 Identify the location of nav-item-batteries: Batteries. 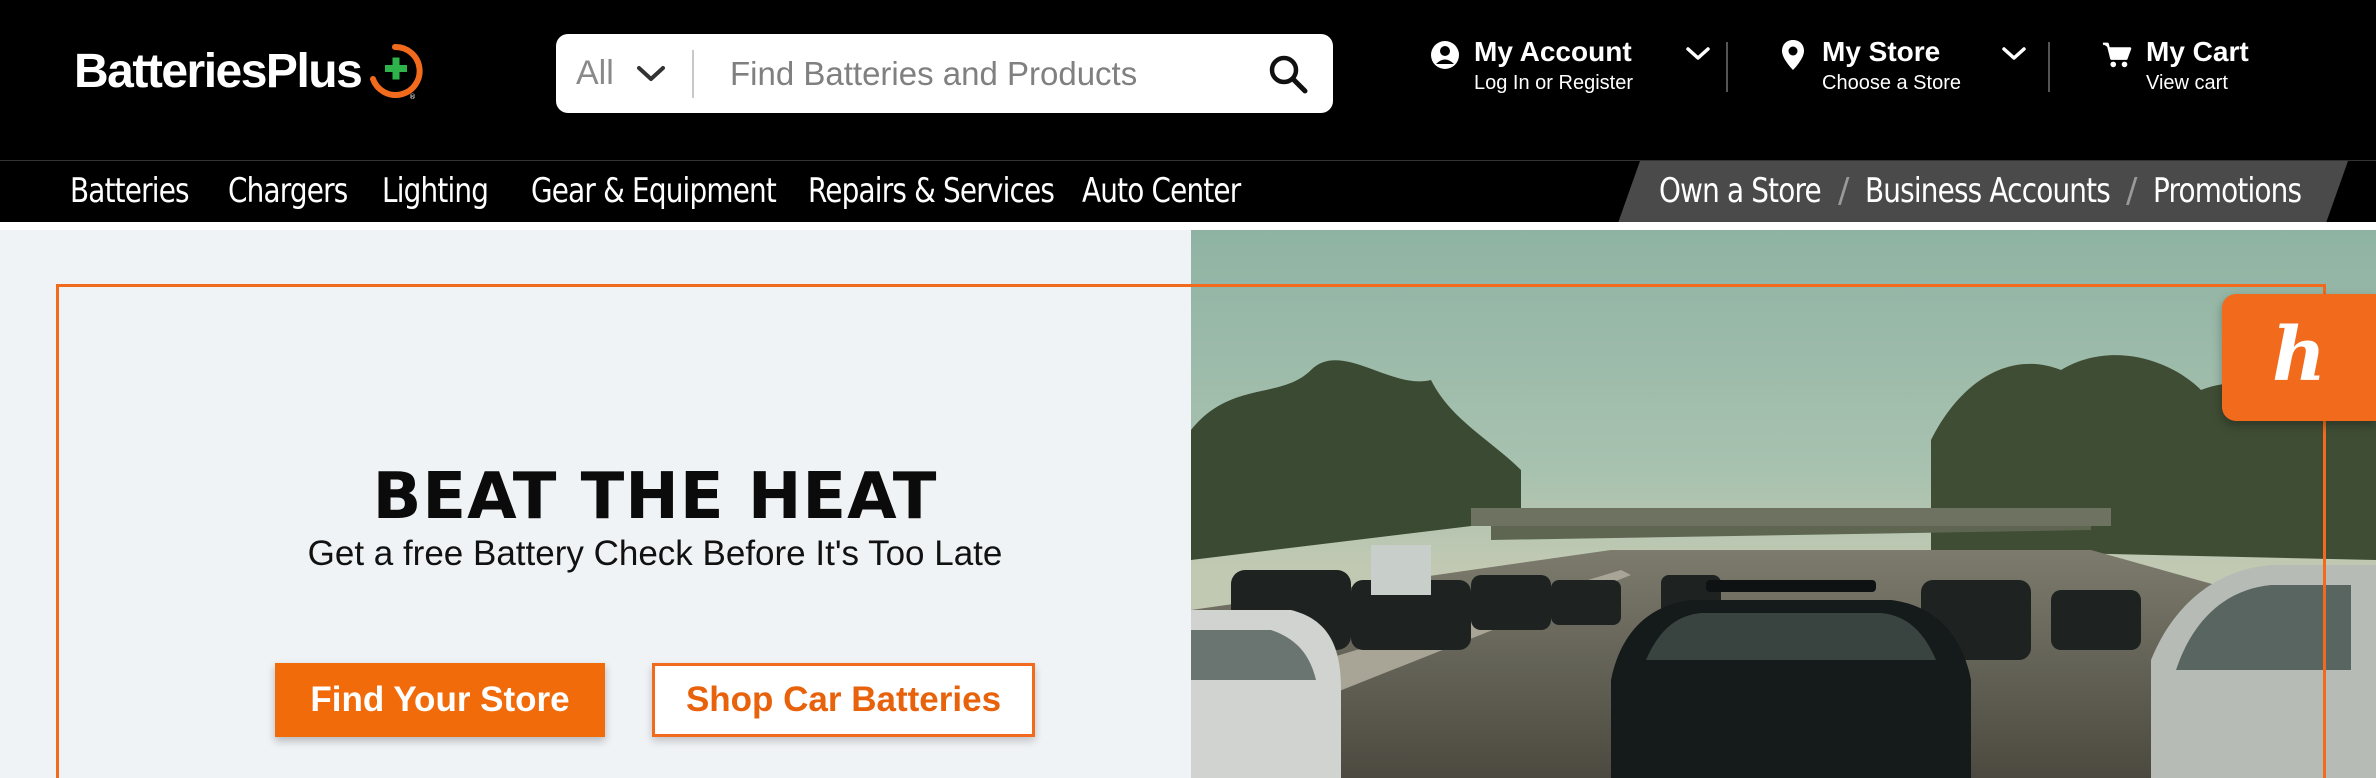
(130, 191).